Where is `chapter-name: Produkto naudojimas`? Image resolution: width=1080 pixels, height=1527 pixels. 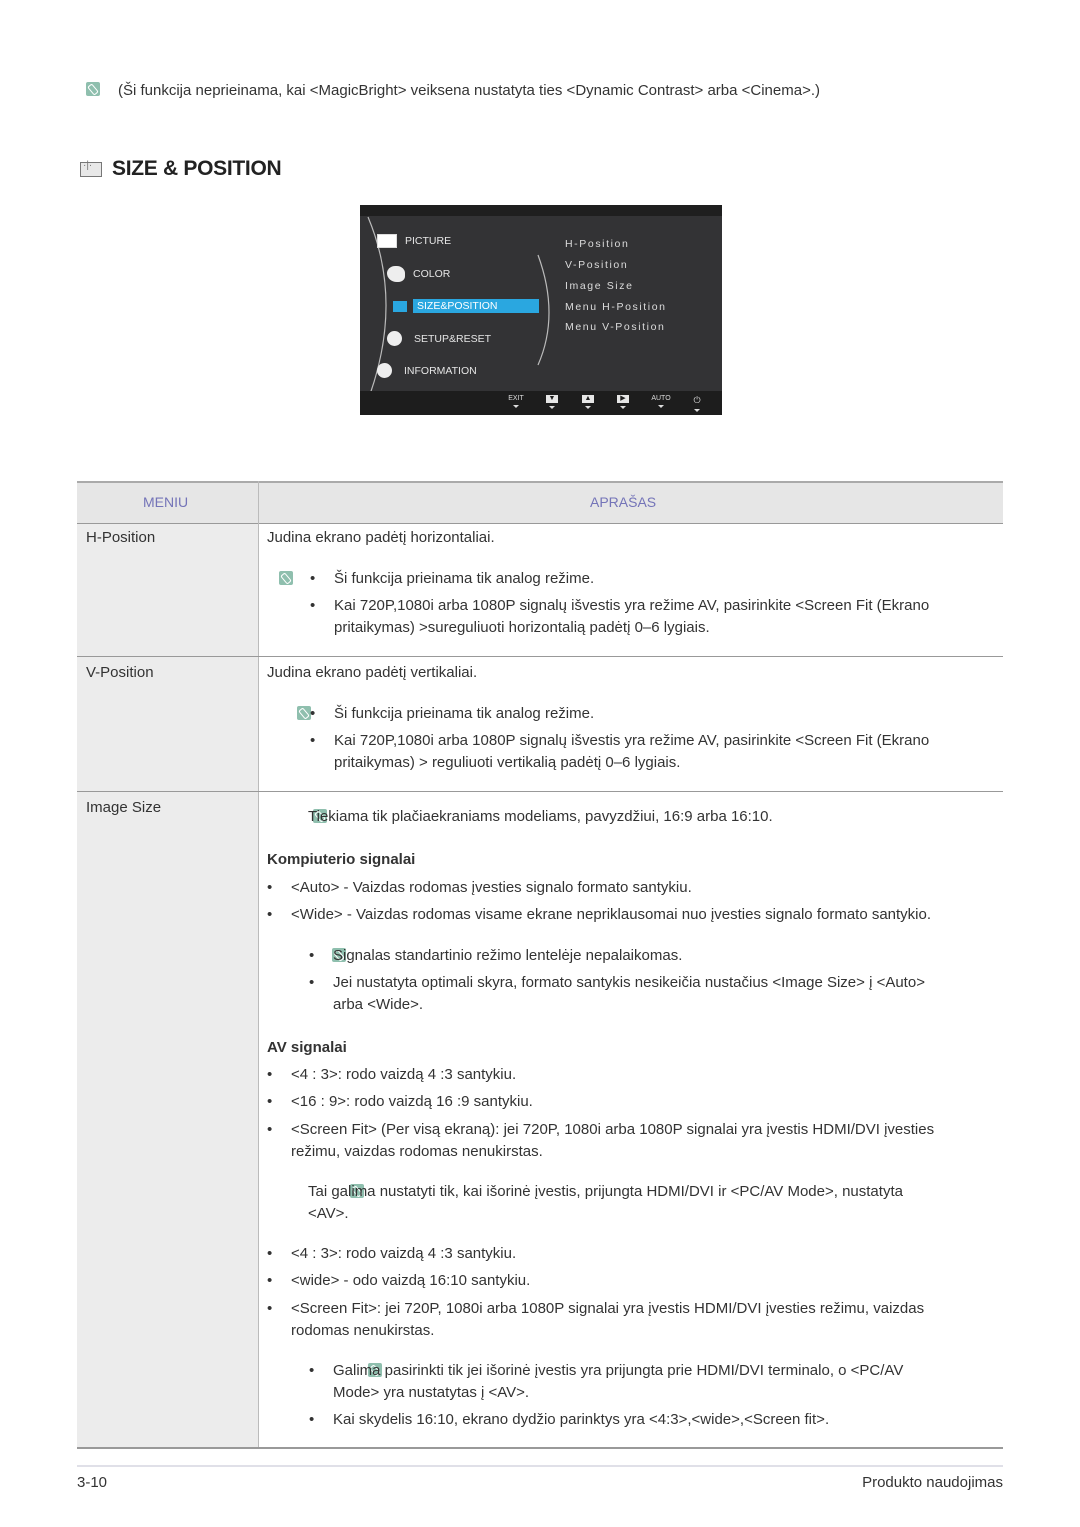
chapter-name: Produkto naudojimas is located at coordinates (932, 1482).